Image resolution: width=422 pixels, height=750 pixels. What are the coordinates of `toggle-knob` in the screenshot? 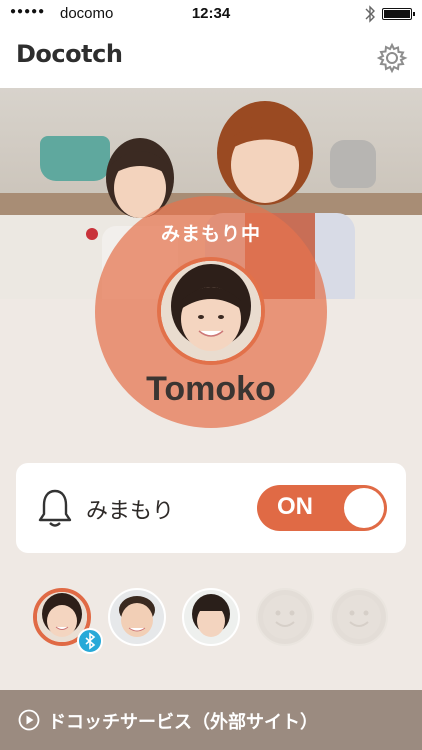 It's located at (364, 508).